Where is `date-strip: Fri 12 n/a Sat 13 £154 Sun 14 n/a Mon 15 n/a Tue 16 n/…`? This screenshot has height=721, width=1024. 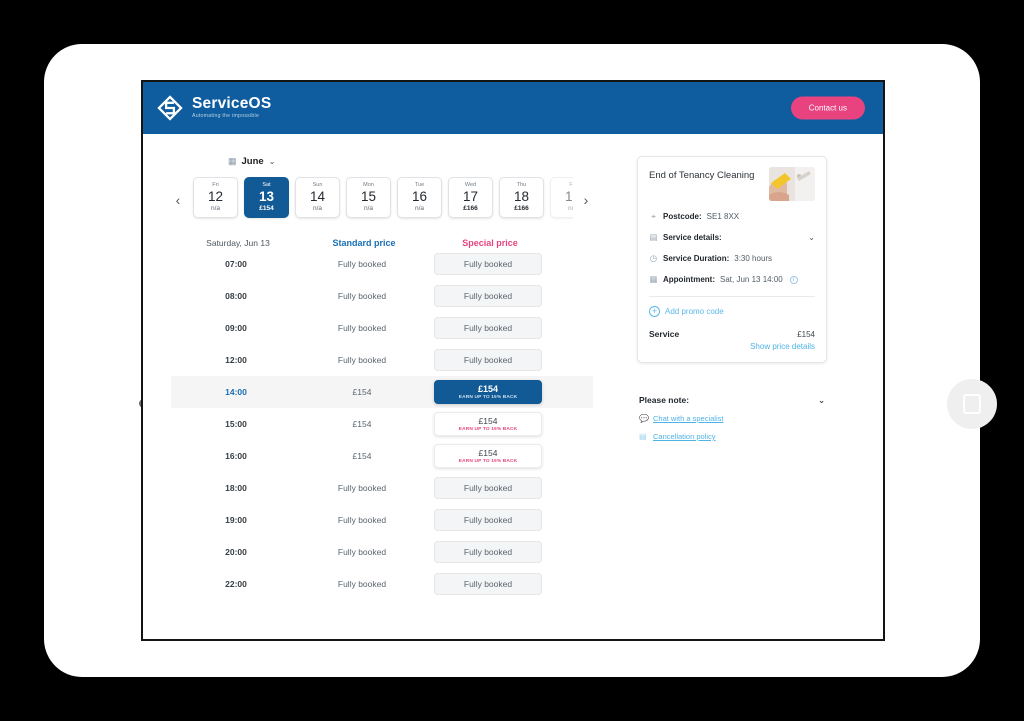 date-strip: Fri 12 n/a Sat 13 £154 Sun 14 n/a Mon 15 n/a Tue 16 n/… is located at coordinates (382, 199).